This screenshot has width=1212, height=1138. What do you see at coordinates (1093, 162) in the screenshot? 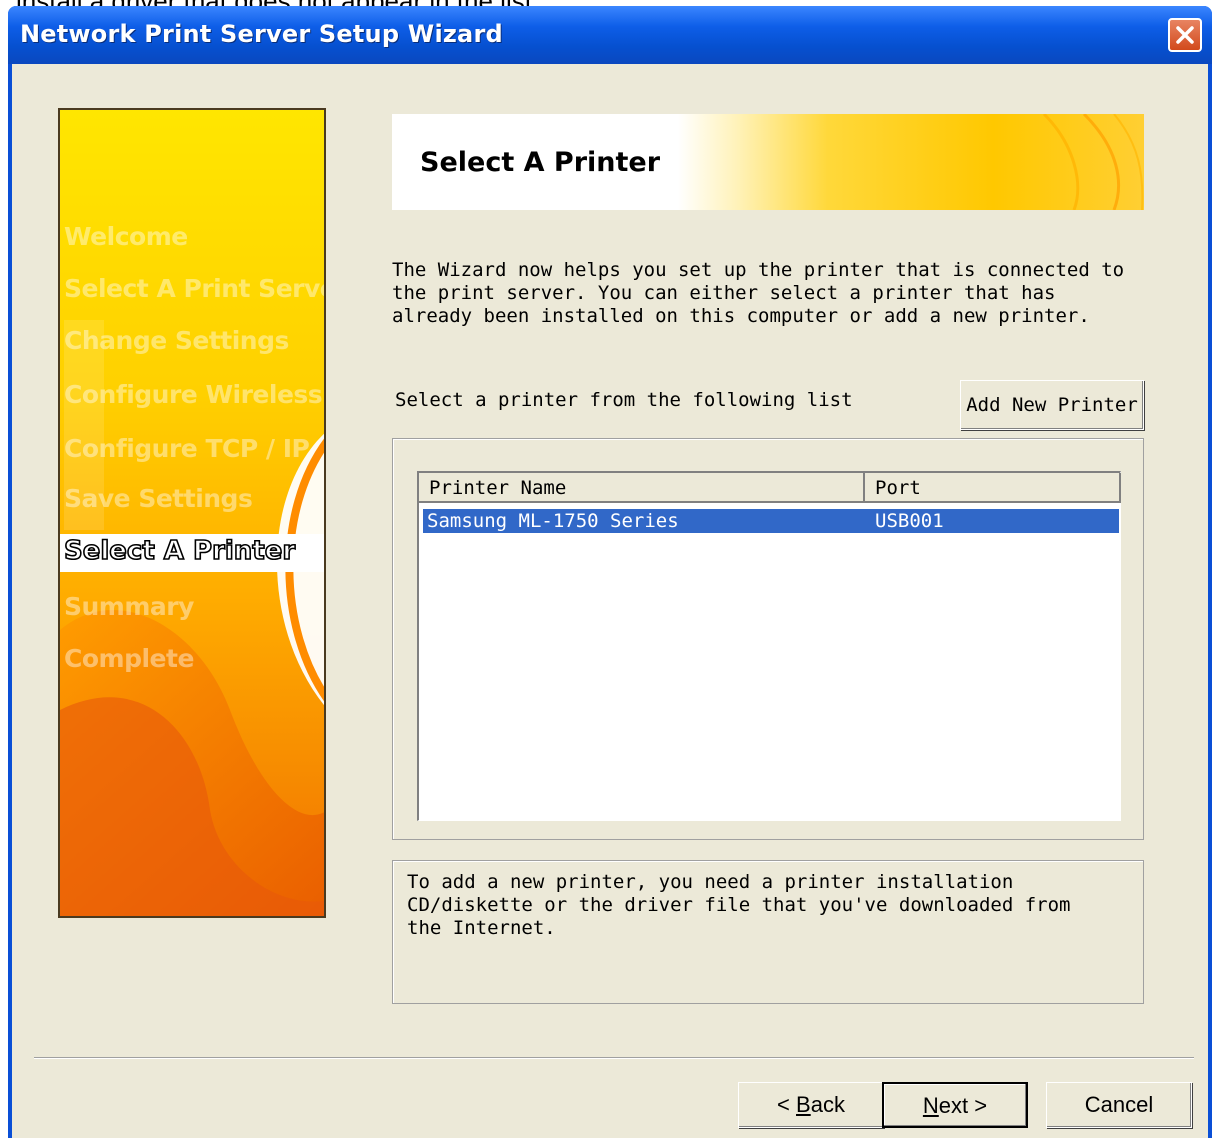
I see `header-swoosh-graphic` at bounding box center [1093, 162].